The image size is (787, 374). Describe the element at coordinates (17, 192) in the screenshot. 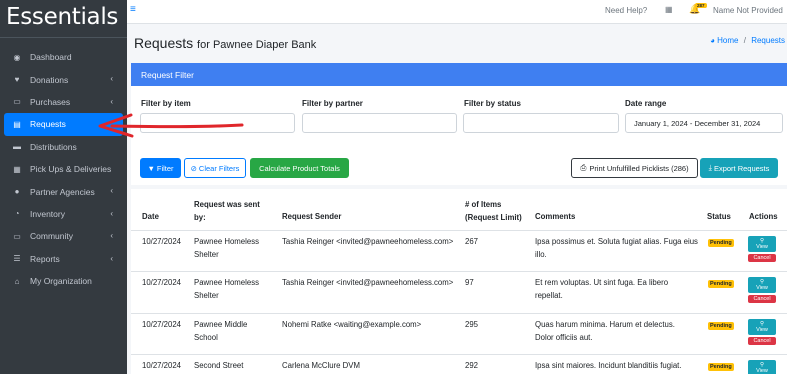

I see `users-icon: ●` at that location.